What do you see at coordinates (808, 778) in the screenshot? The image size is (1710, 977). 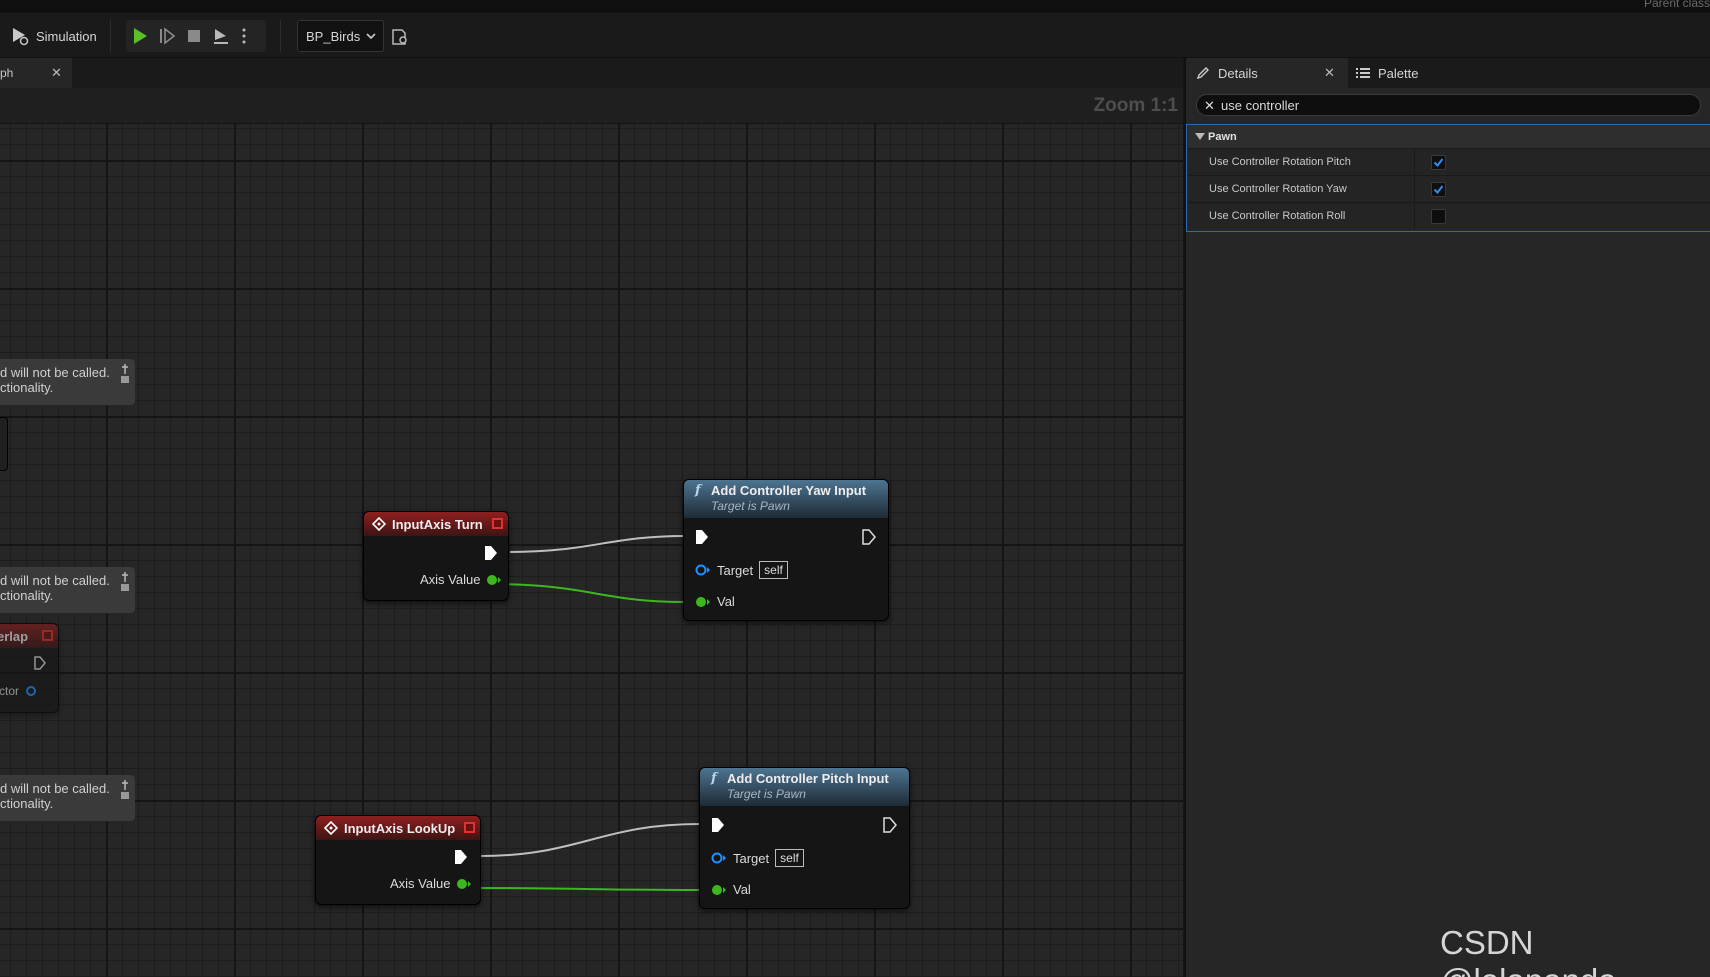 I see `node-title: Add Controller Pitch Input` at bounding box center [808, 778].